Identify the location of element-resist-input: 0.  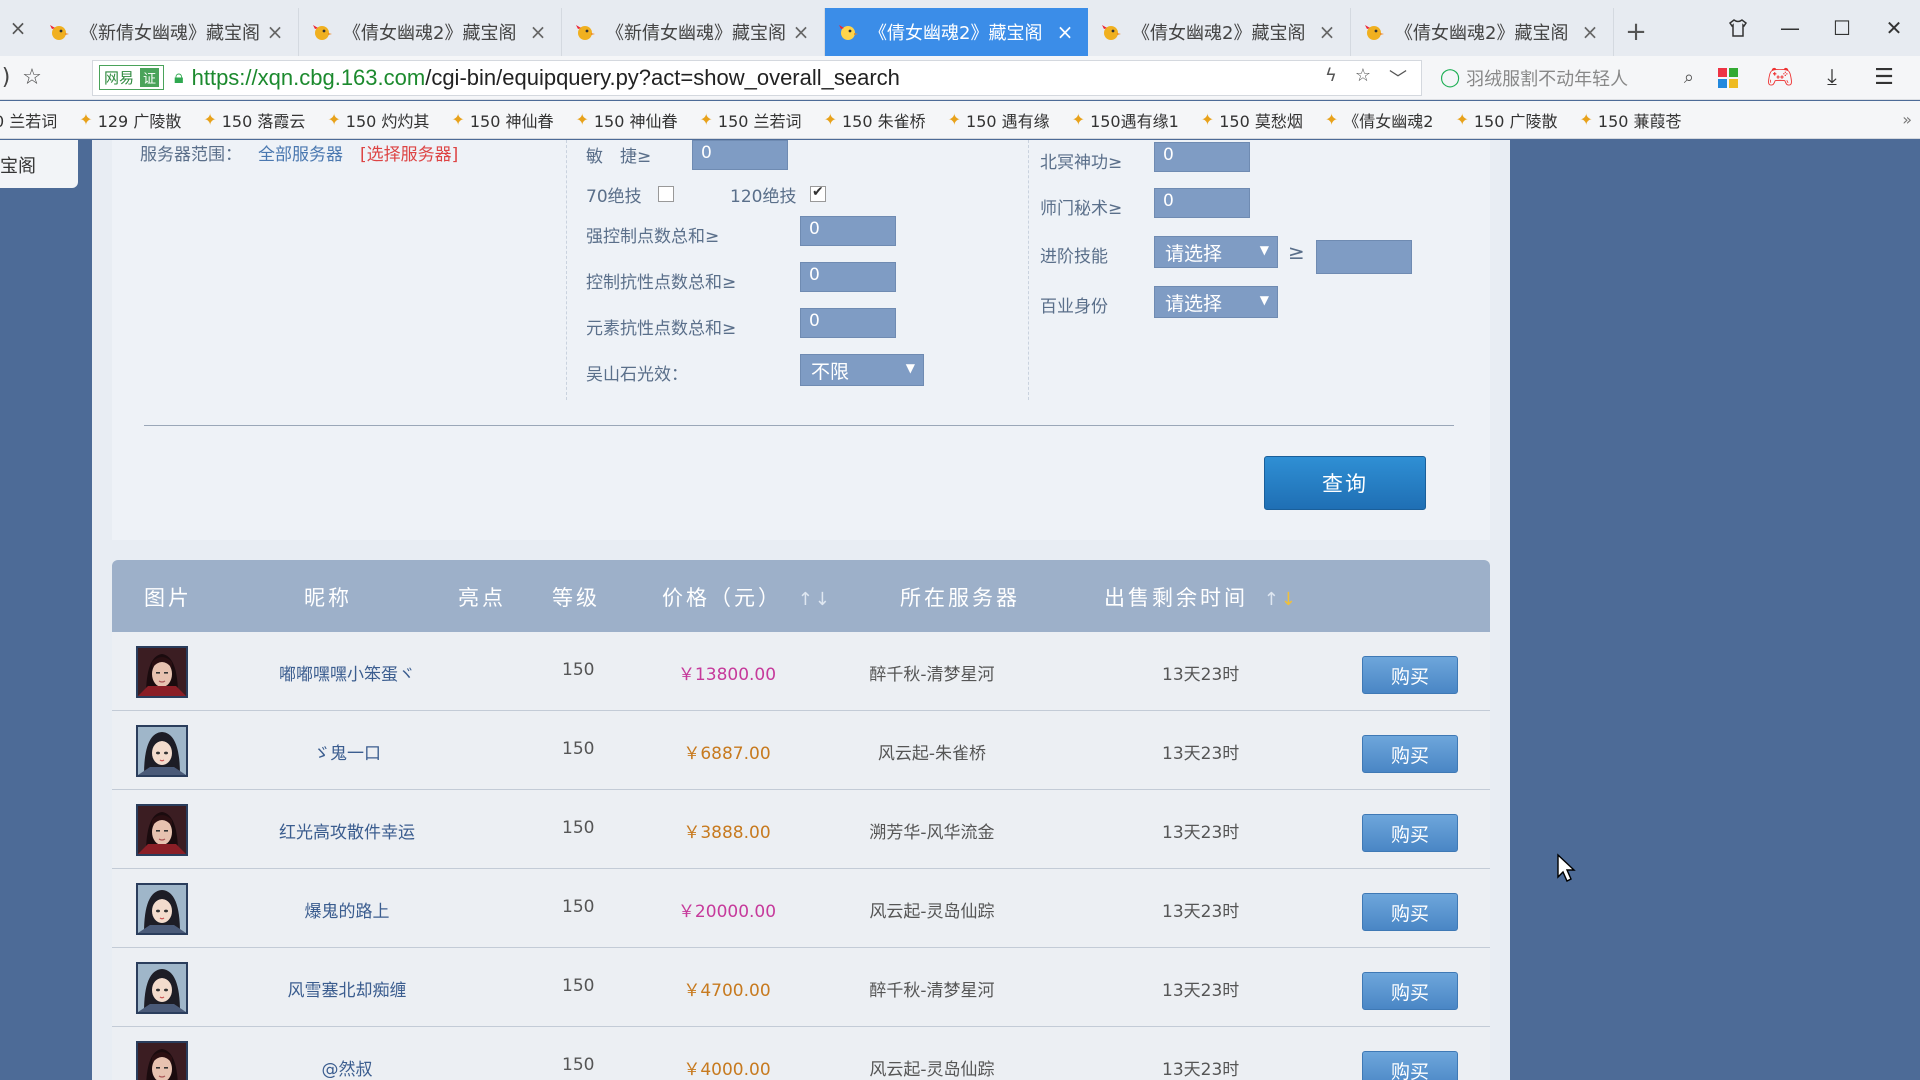
(848, 323).